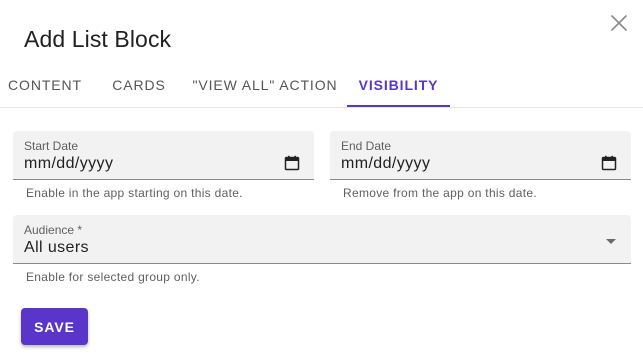  What do you see at coordinates (611, 241) in the screenshot?
I see `dropdown-arrow-icon` at bounding box center [611, 241].